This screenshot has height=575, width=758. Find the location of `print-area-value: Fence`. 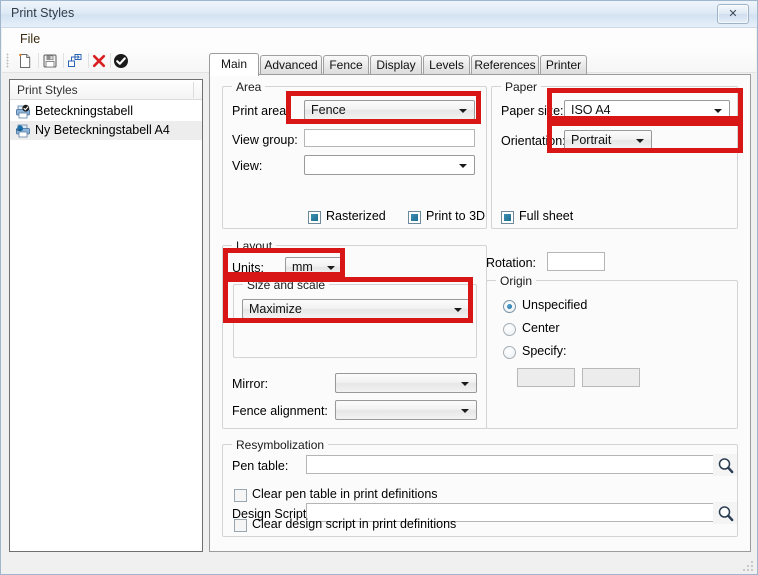

print-area-value: Fence is located at coordinates (328, 110).